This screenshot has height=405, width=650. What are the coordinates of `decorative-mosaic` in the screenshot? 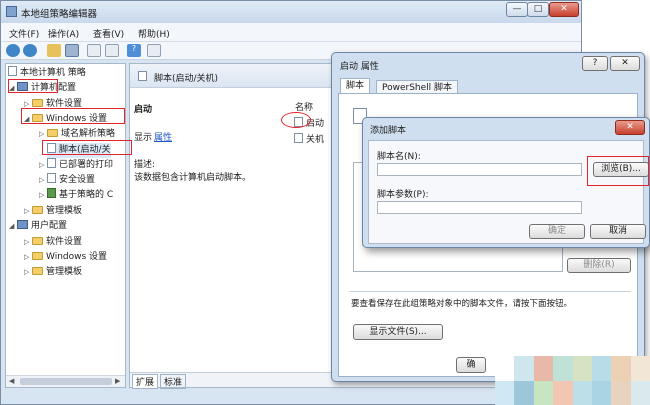 It's located at (572, 380).